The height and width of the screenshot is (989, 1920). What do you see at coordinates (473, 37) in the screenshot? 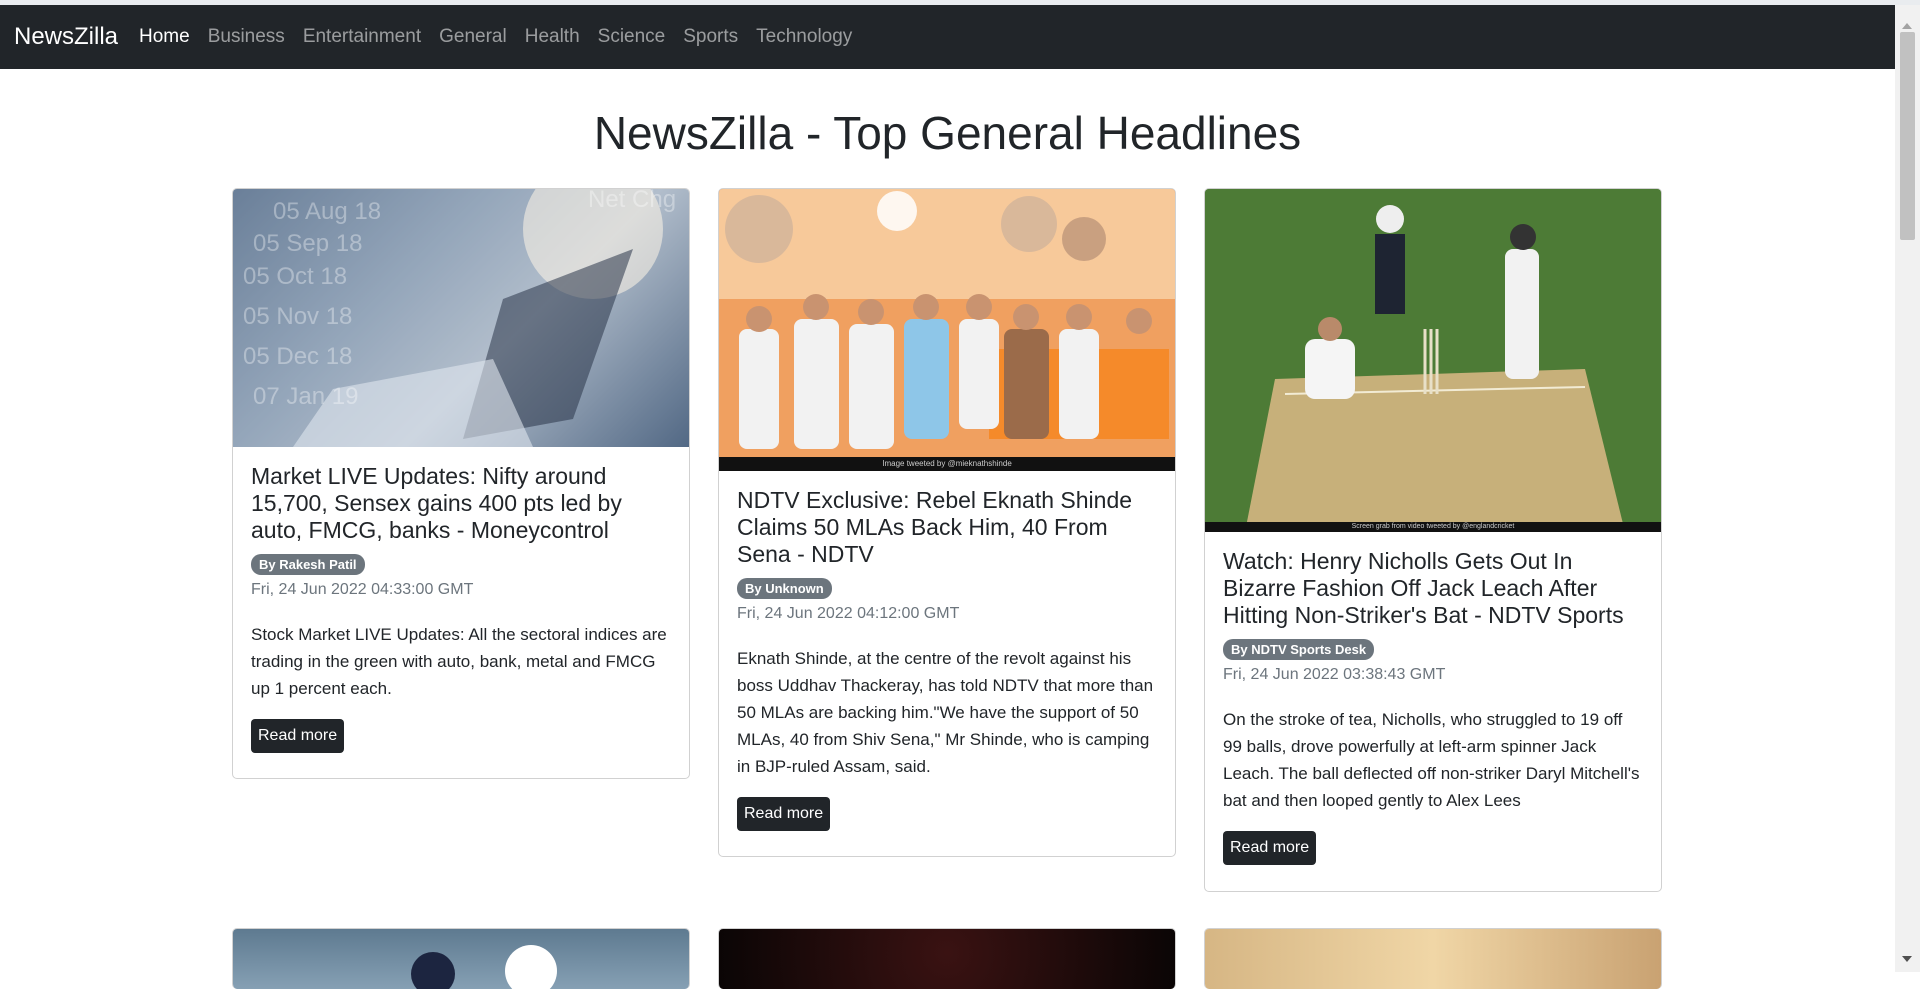
I see `nav-link-general: General` at bounding box center [473, 37].